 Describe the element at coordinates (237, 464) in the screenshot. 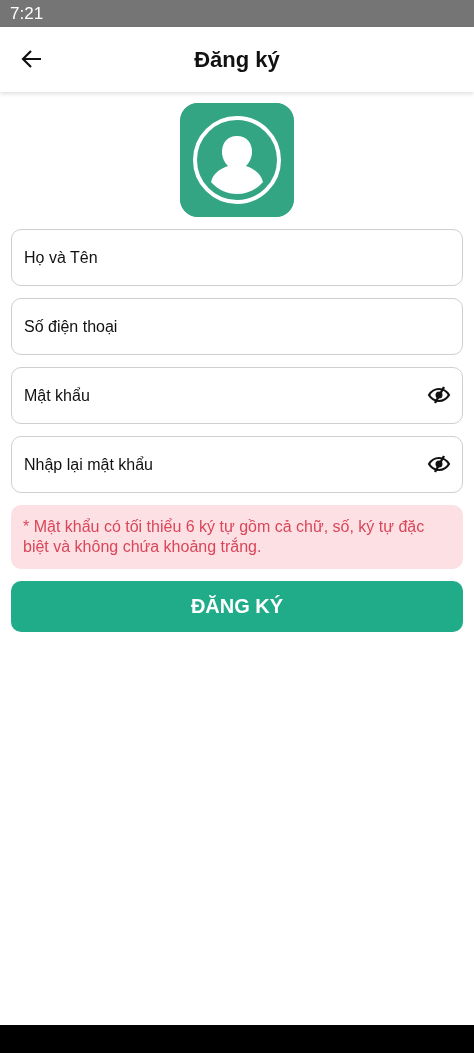

I see `input-field: Nhập lại mật khẩu` at that location.